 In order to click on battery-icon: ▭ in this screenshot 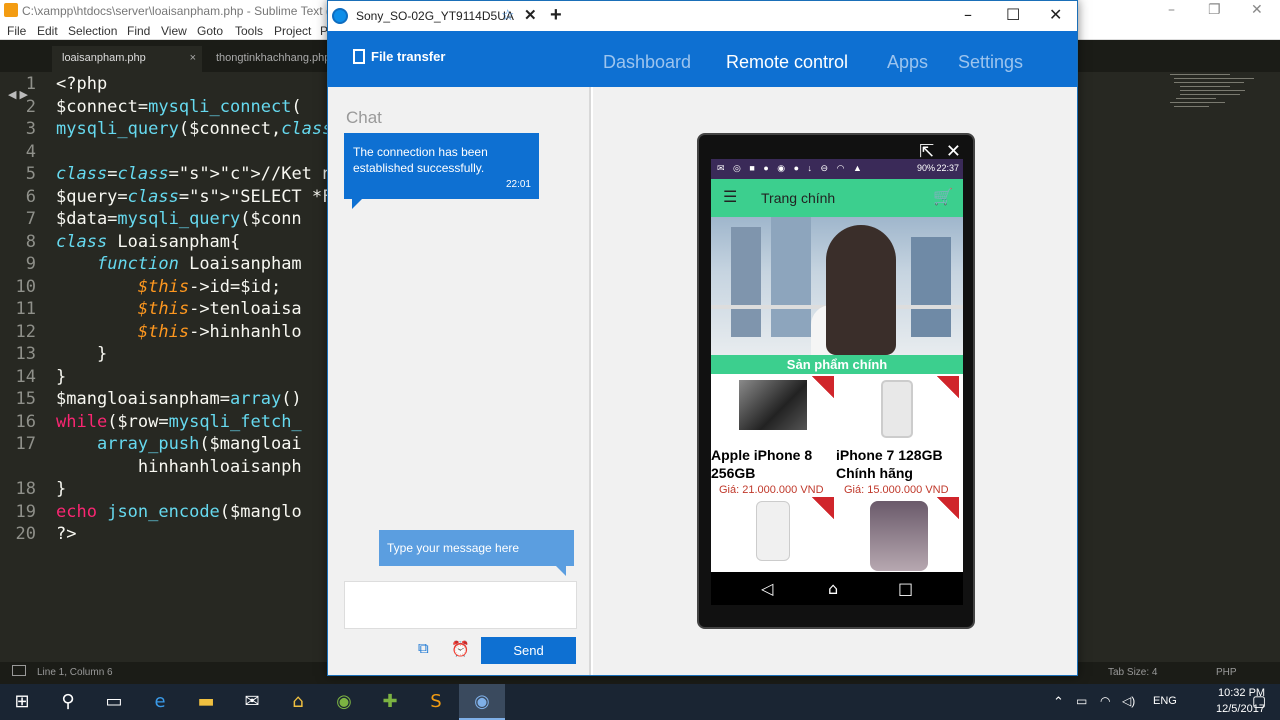, I will do `click(1081, 701)`.